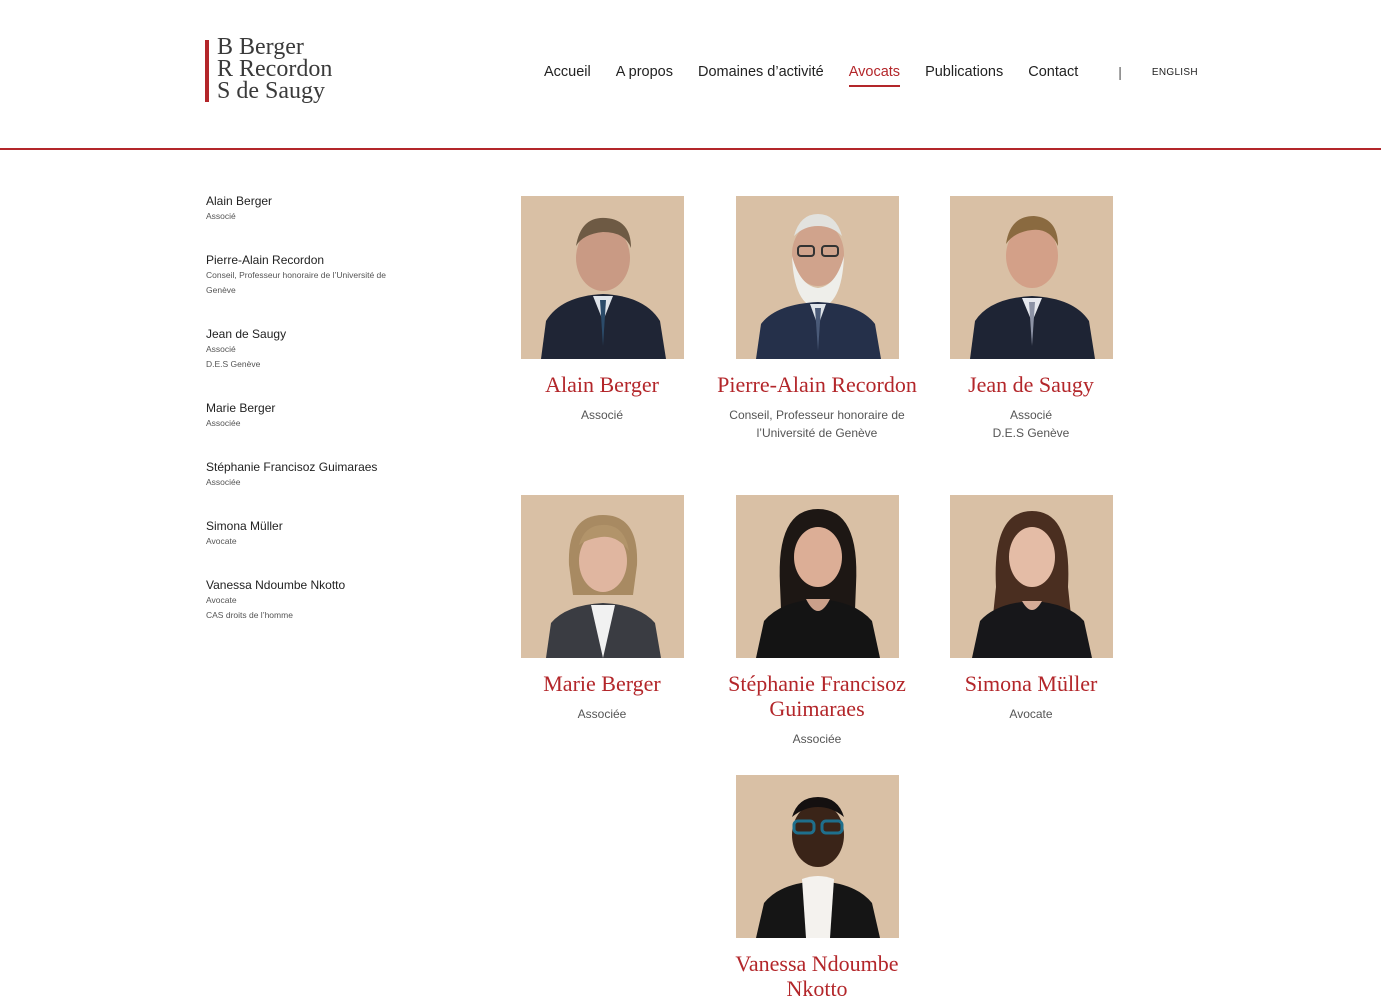 This screenshot has height=1000, width=1381. Describe the element at coordinates (602, 384) in the screenshot. I see `lawyer-card-name: Alain Berger` at that location.